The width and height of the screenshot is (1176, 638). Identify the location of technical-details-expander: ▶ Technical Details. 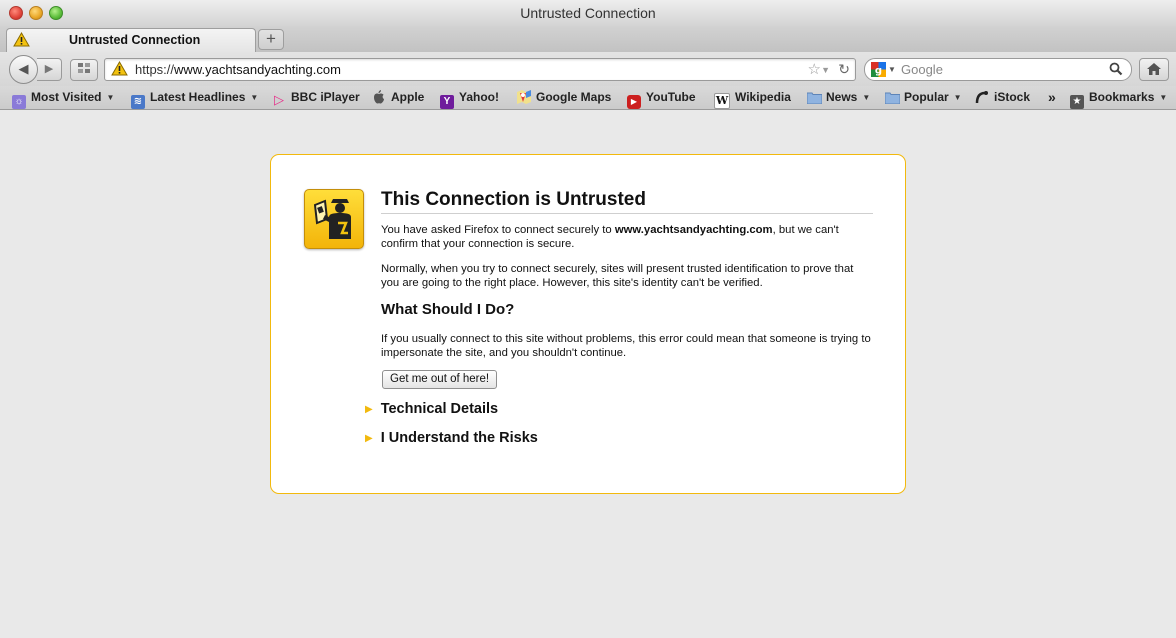
(431, 409).